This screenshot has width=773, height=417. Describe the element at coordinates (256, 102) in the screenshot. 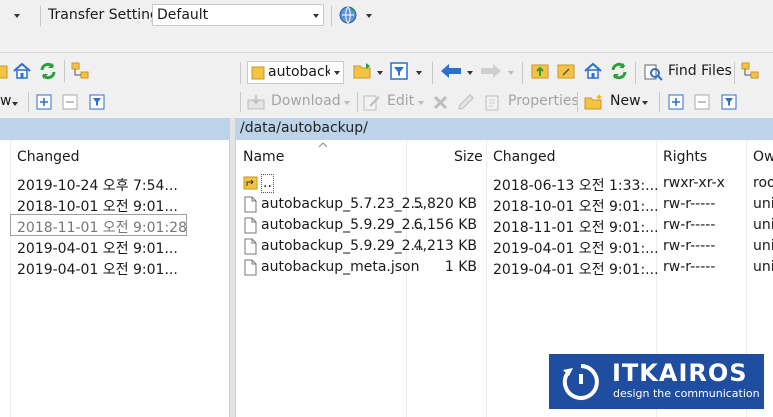

I see `download-icon` at that location.